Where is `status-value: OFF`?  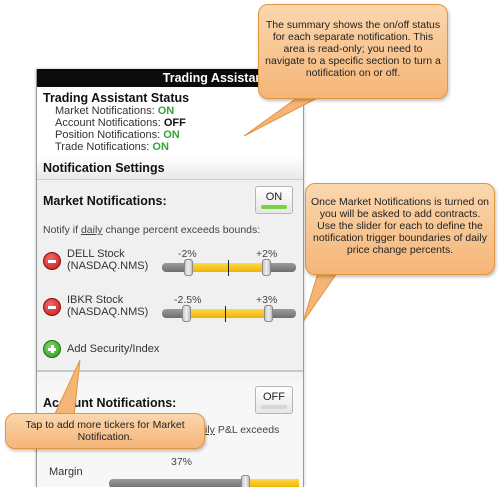 status-value: OFF is located at coordinates (174, 123).